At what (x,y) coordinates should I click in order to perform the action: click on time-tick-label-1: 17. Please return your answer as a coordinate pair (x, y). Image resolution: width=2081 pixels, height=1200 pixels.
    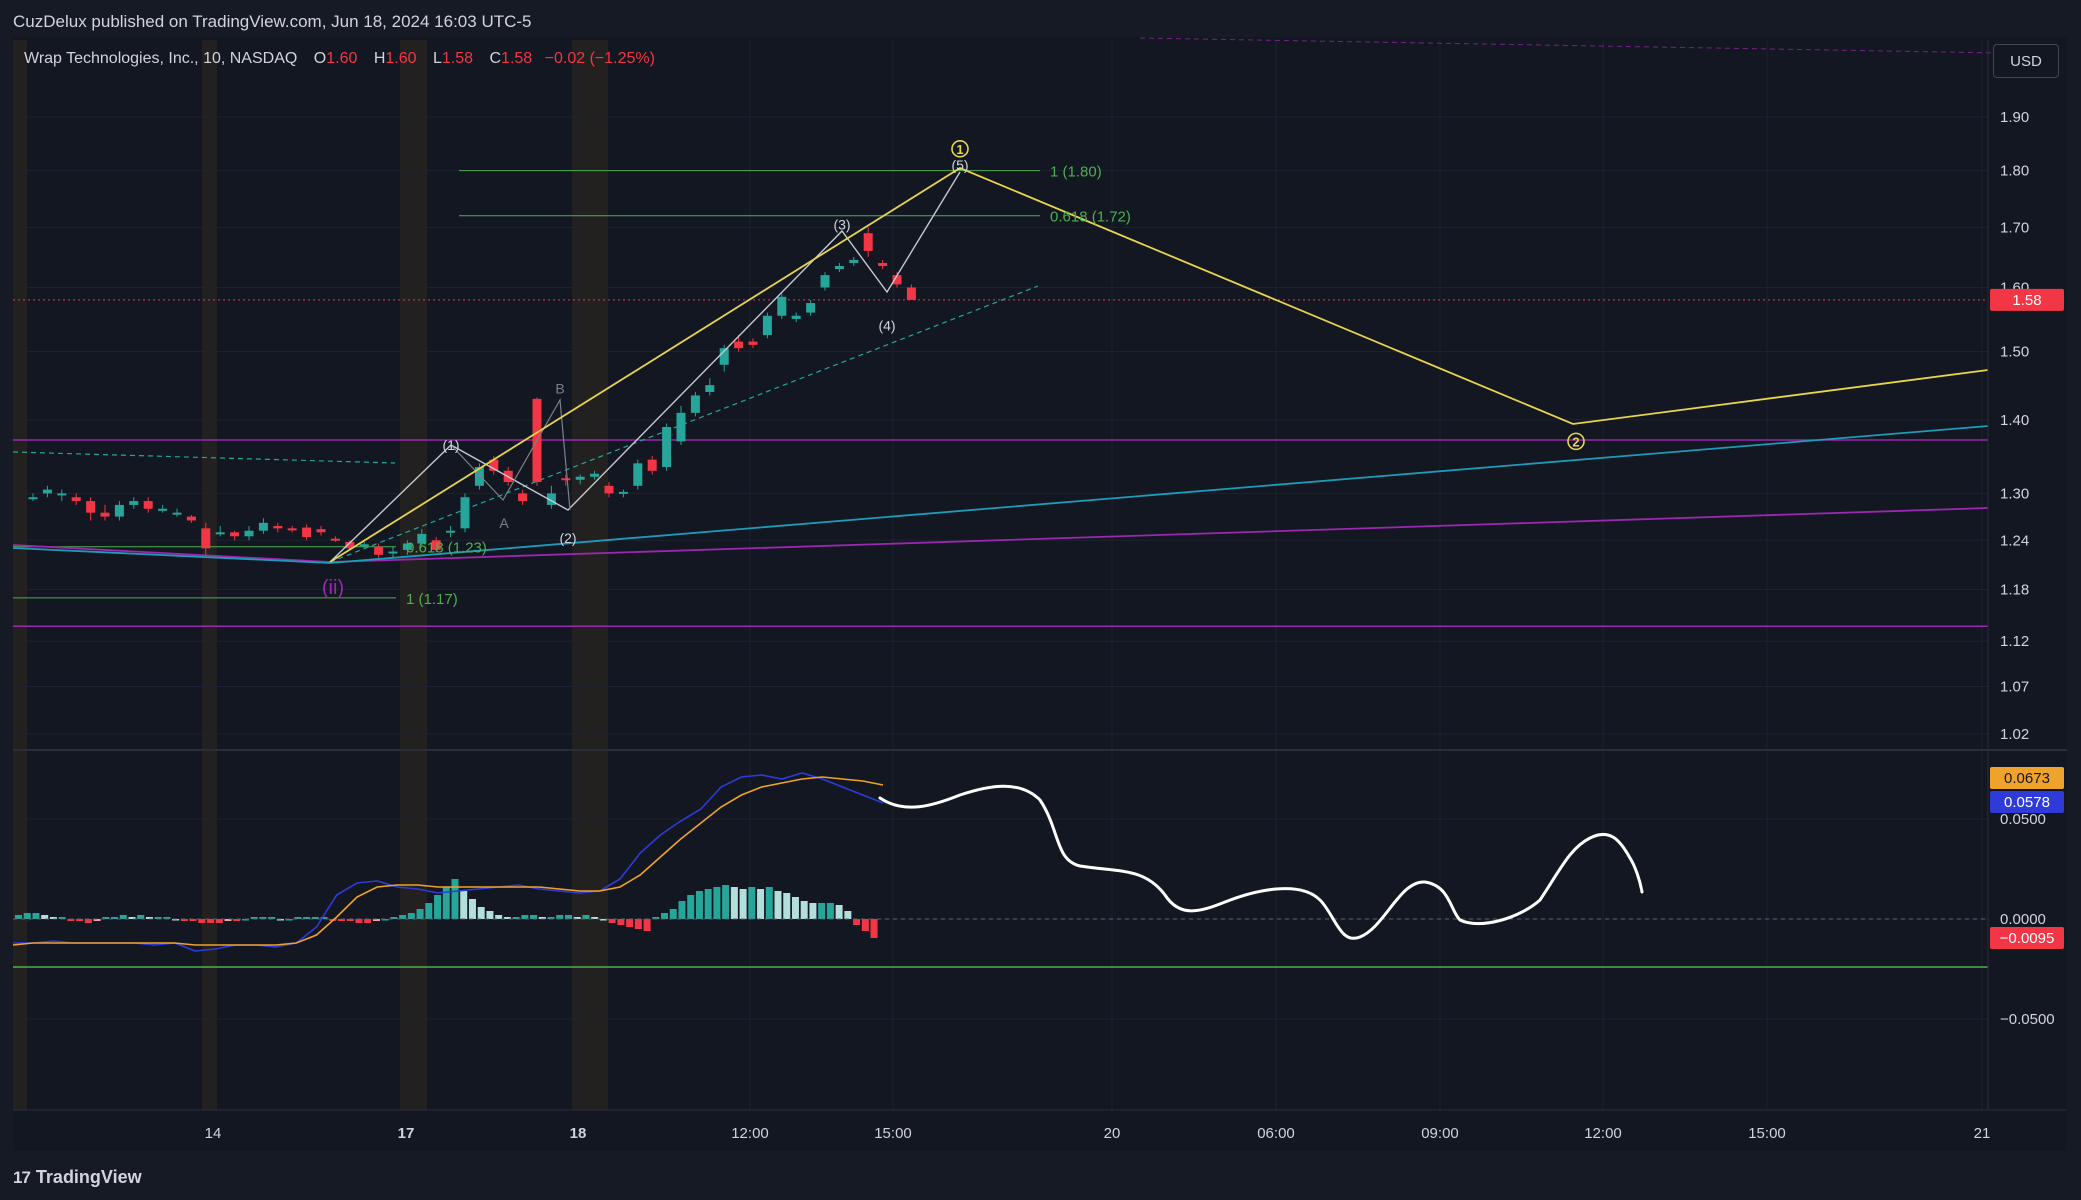
    Looking at the image, I should click on (406, 1133).